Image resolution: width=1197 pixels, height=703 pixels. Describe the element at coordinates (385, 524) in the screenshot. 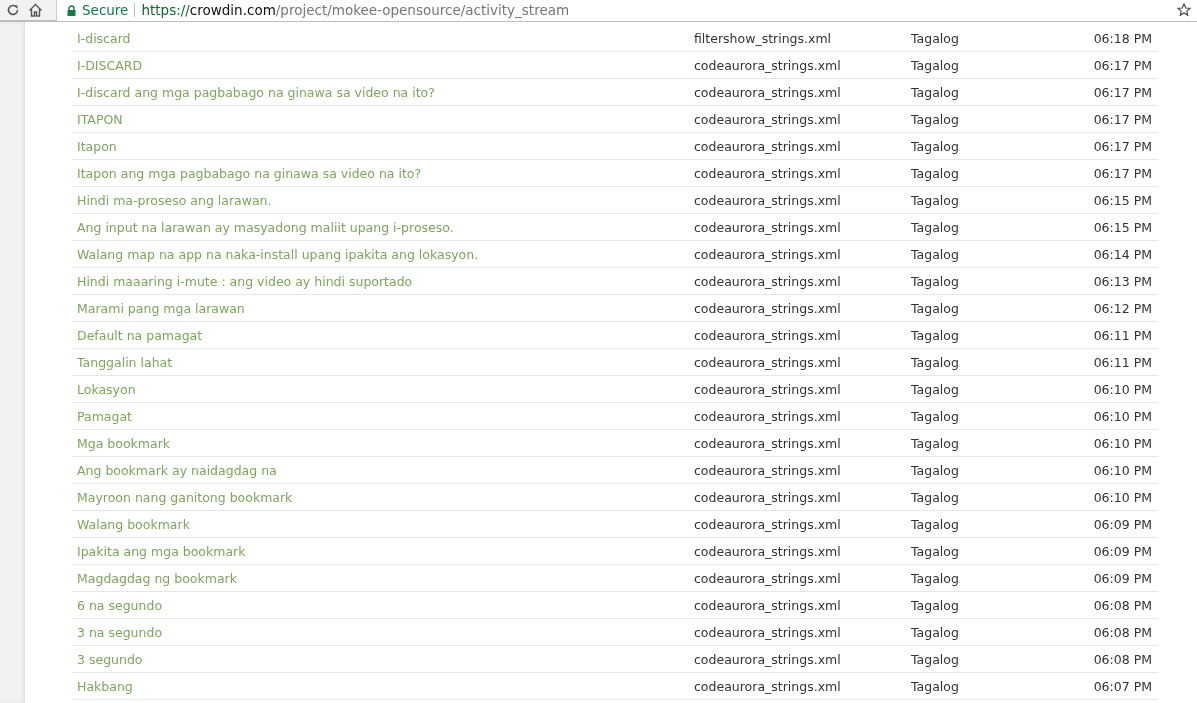

I see `translation-link: Walang bookmark` at that location.